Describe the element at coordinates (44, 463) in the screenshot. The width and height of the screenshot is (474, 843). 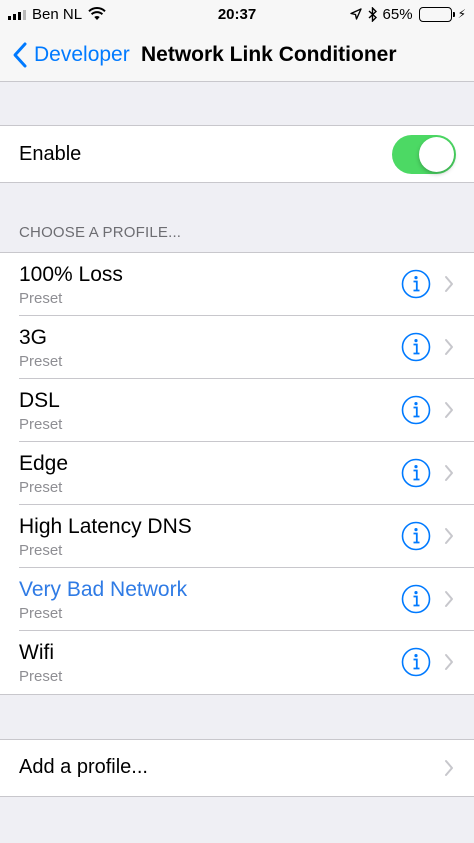
I see `profile-name: Edge` at that location.